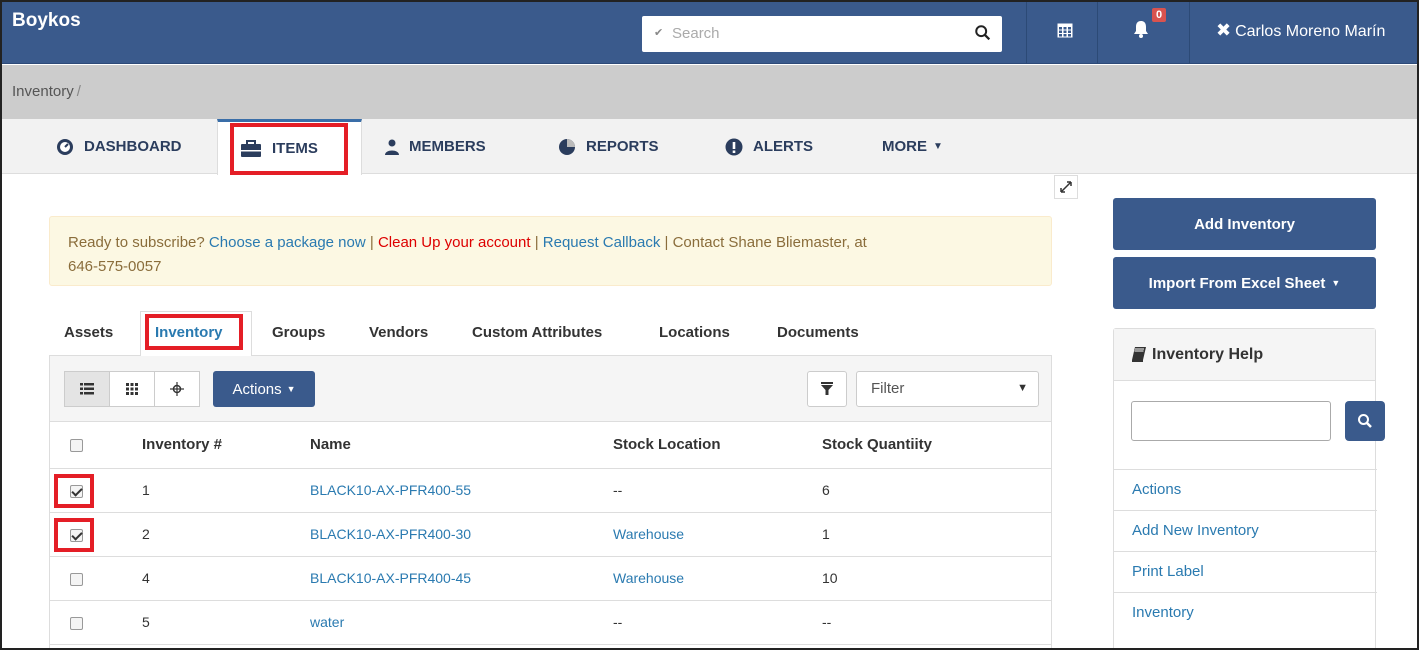 The width and height of the screenshot is (1419, 650). Describe the element at coordinates (194, 332) in the screenshot. I see `highlight-inventory-subtab` at that location.